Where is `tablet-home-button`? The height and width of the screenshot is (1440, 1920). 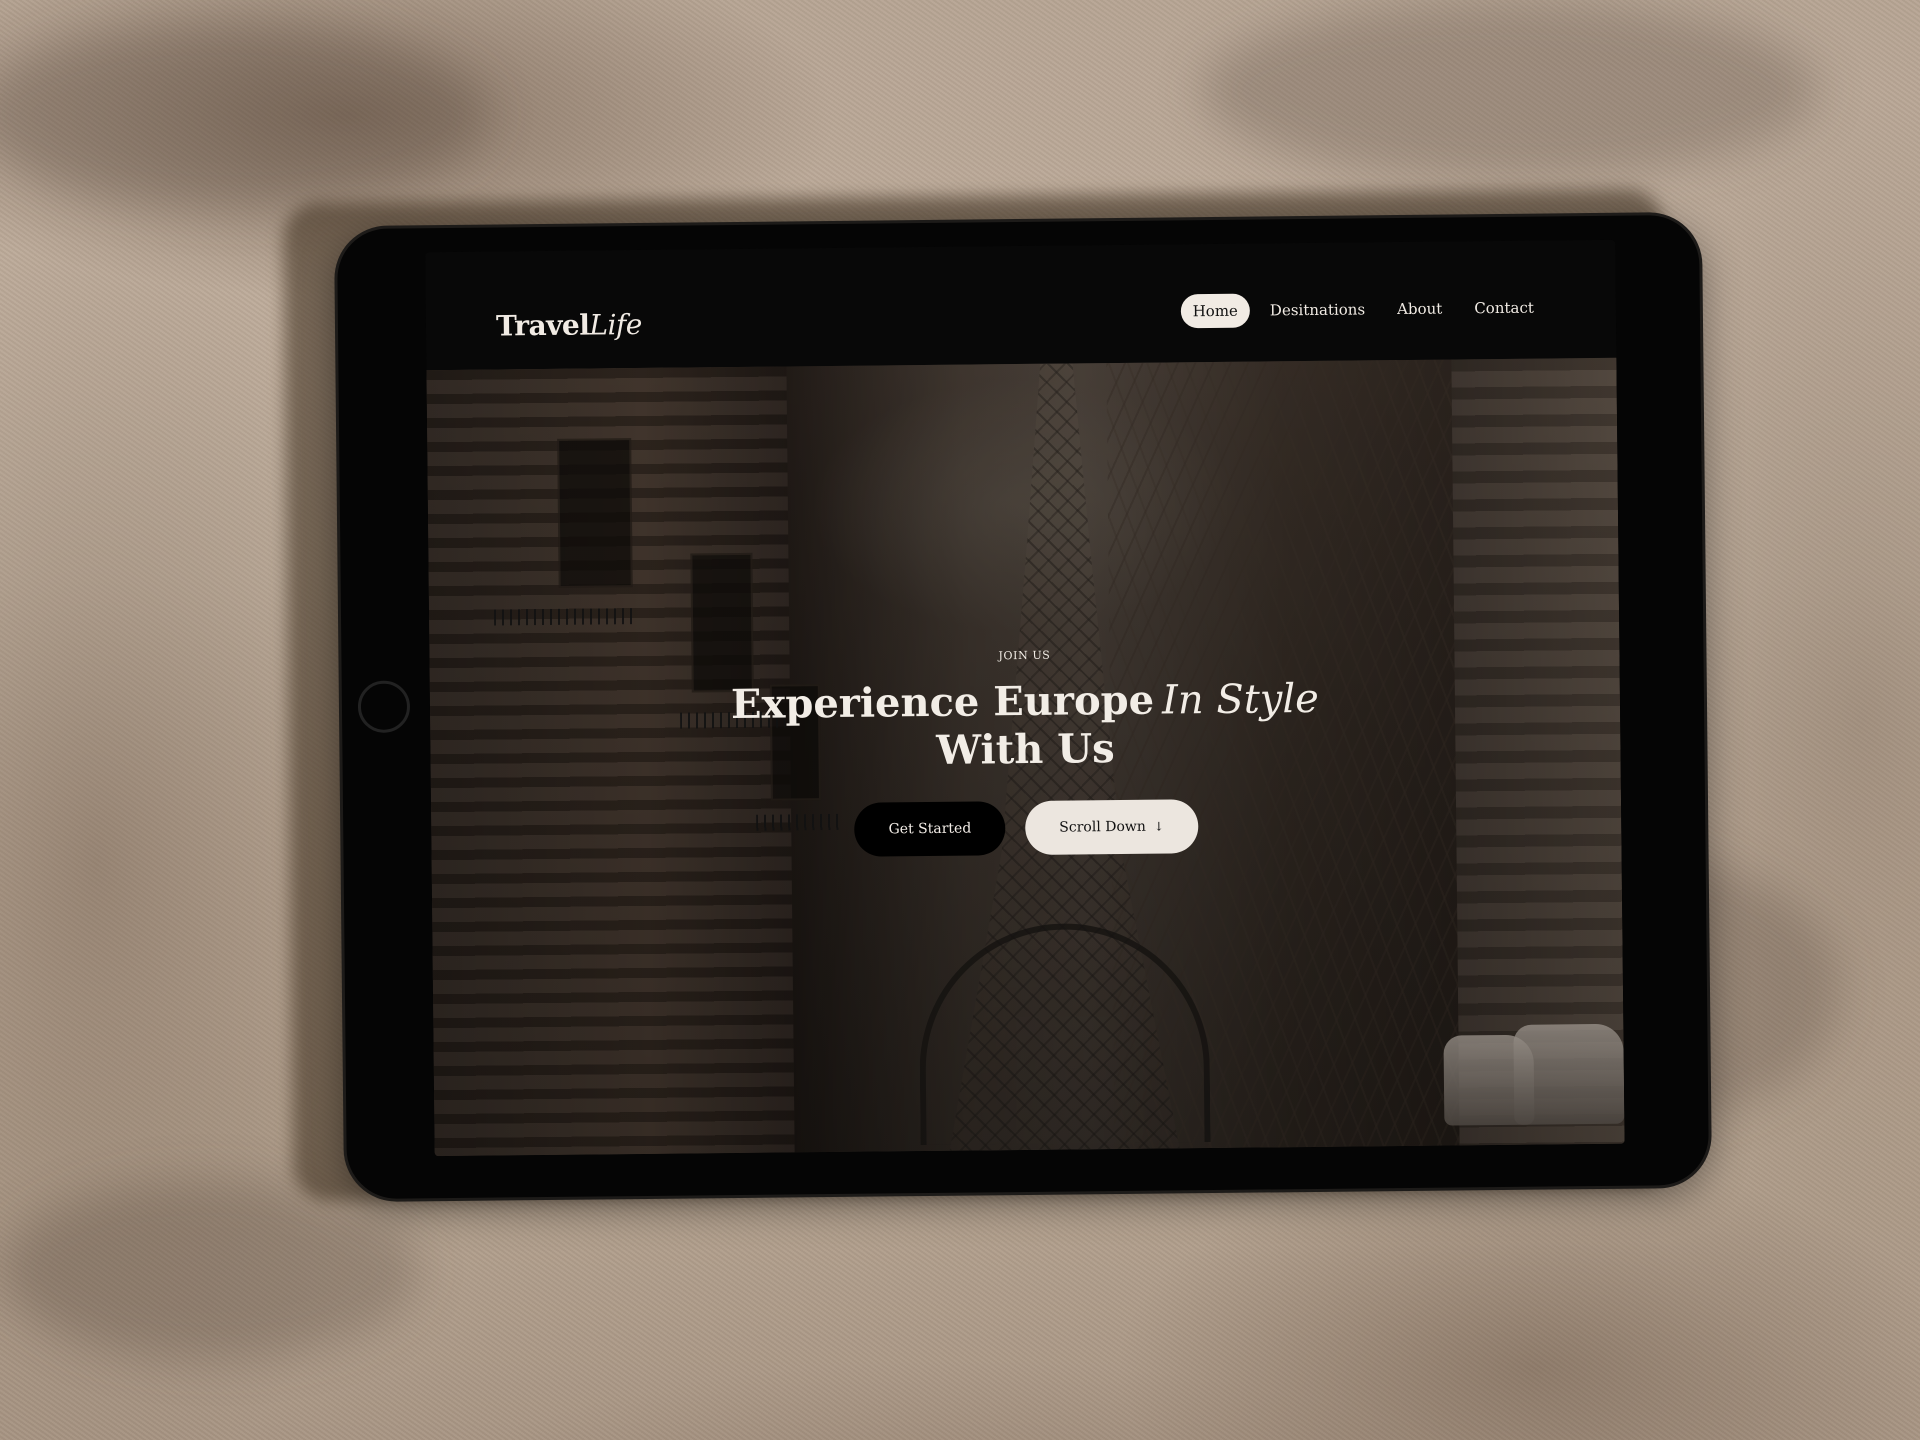
tablet-home-button is located at coordinates (384, 706).